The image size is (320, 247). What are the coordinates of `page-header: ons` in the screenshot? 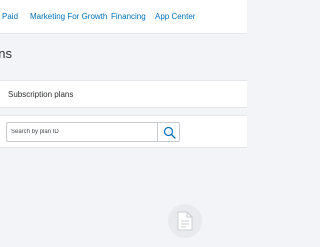 It's located at (123, 54).